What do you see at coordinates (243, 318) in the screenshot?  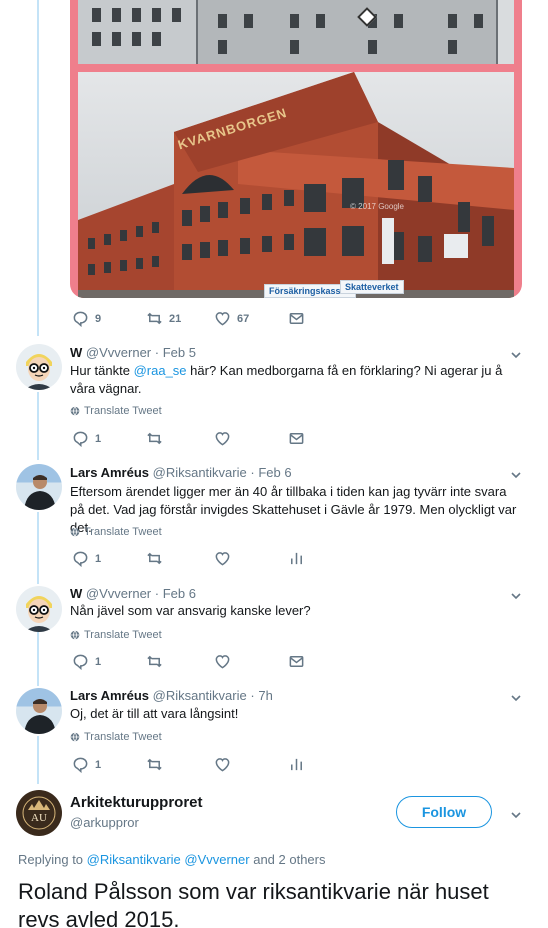 I see `like-count: 67` at bounding box center [243, 318].